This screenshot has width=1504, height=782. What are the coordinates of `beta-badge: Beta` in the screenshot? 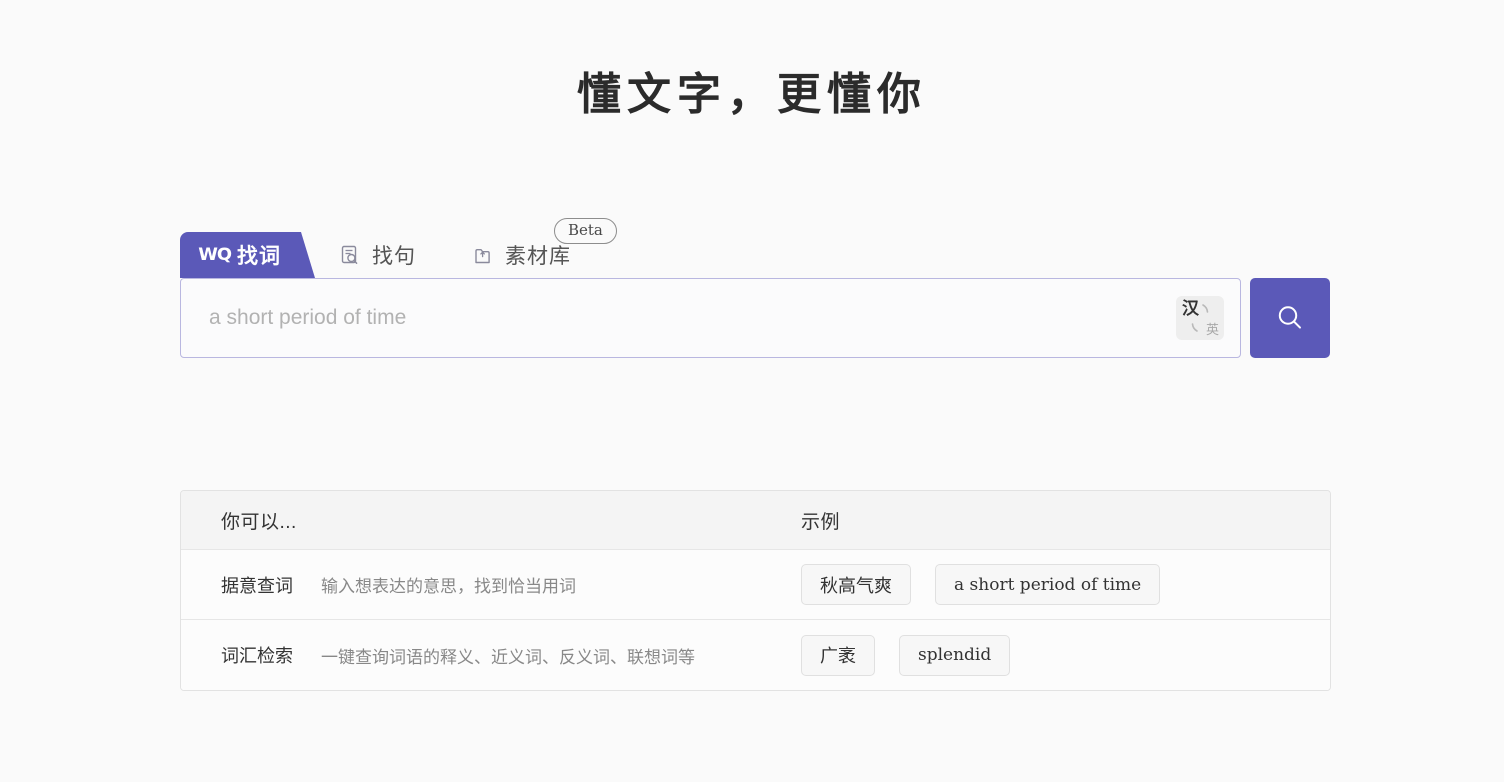 It's located at (585, 231).